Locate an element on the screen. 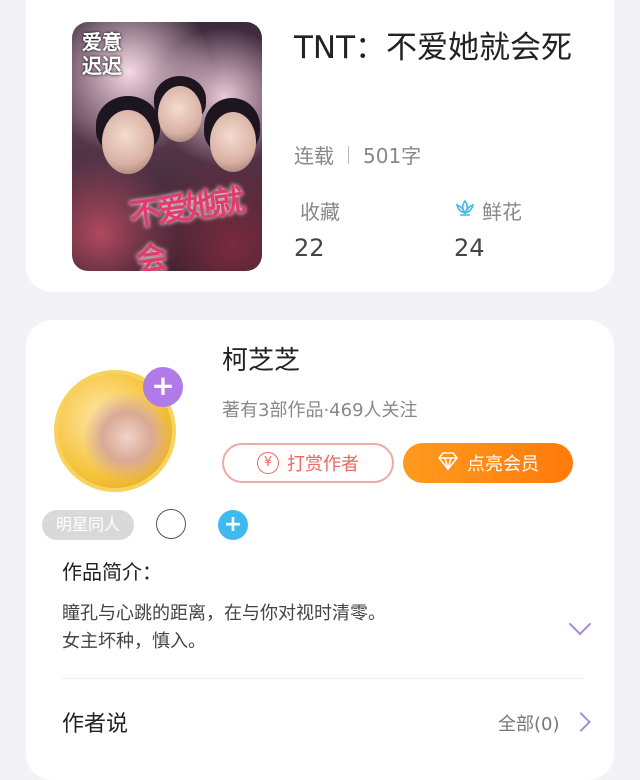  book-title: TNT：不爱她就会死 is located at coordinates (433, 48).